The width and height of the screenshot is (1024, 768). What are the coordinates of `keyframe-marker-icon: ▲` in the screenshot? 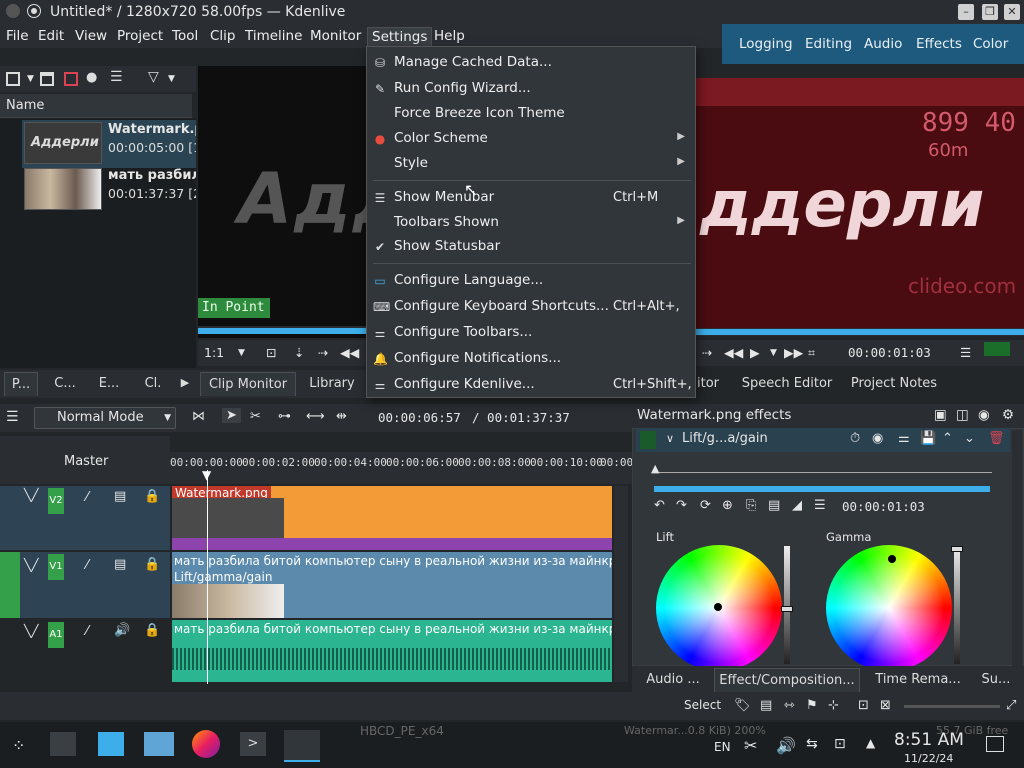 It's located at (655, 468).